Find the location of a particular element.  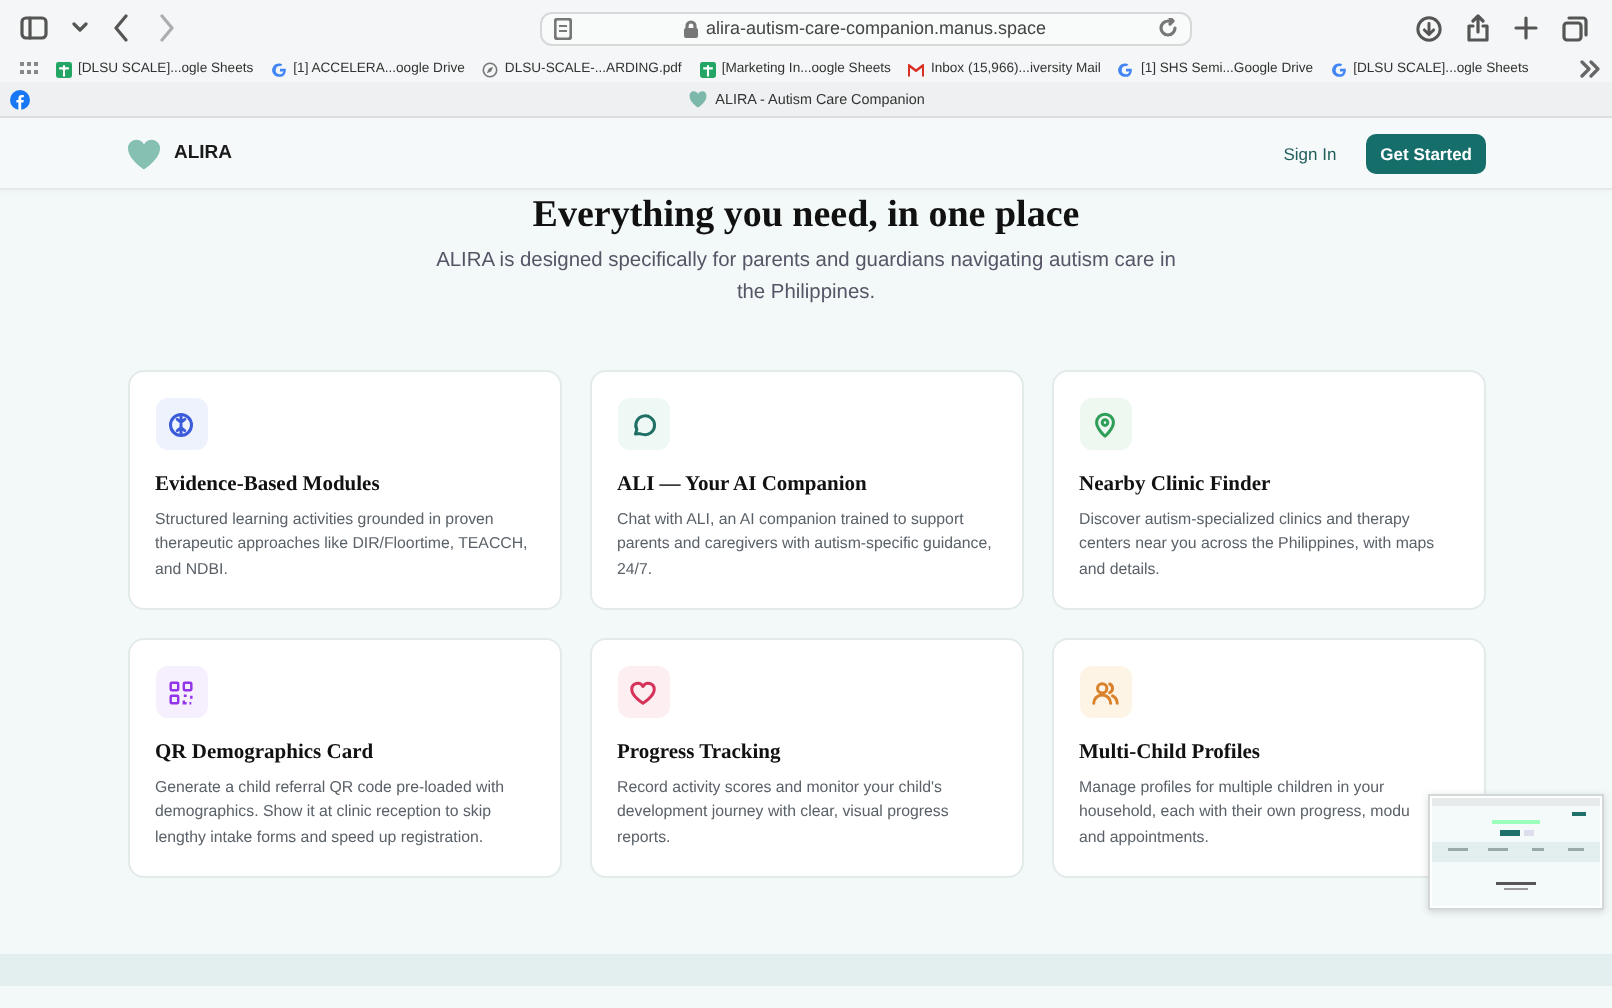

get-started-button: Get Started is located at coordinates (1426, 153).